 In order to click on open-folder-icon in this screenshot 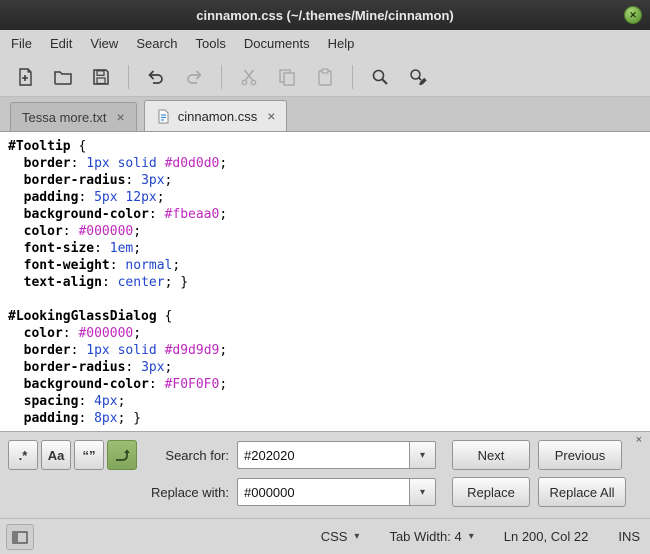, I will do `click(63, 77)`.